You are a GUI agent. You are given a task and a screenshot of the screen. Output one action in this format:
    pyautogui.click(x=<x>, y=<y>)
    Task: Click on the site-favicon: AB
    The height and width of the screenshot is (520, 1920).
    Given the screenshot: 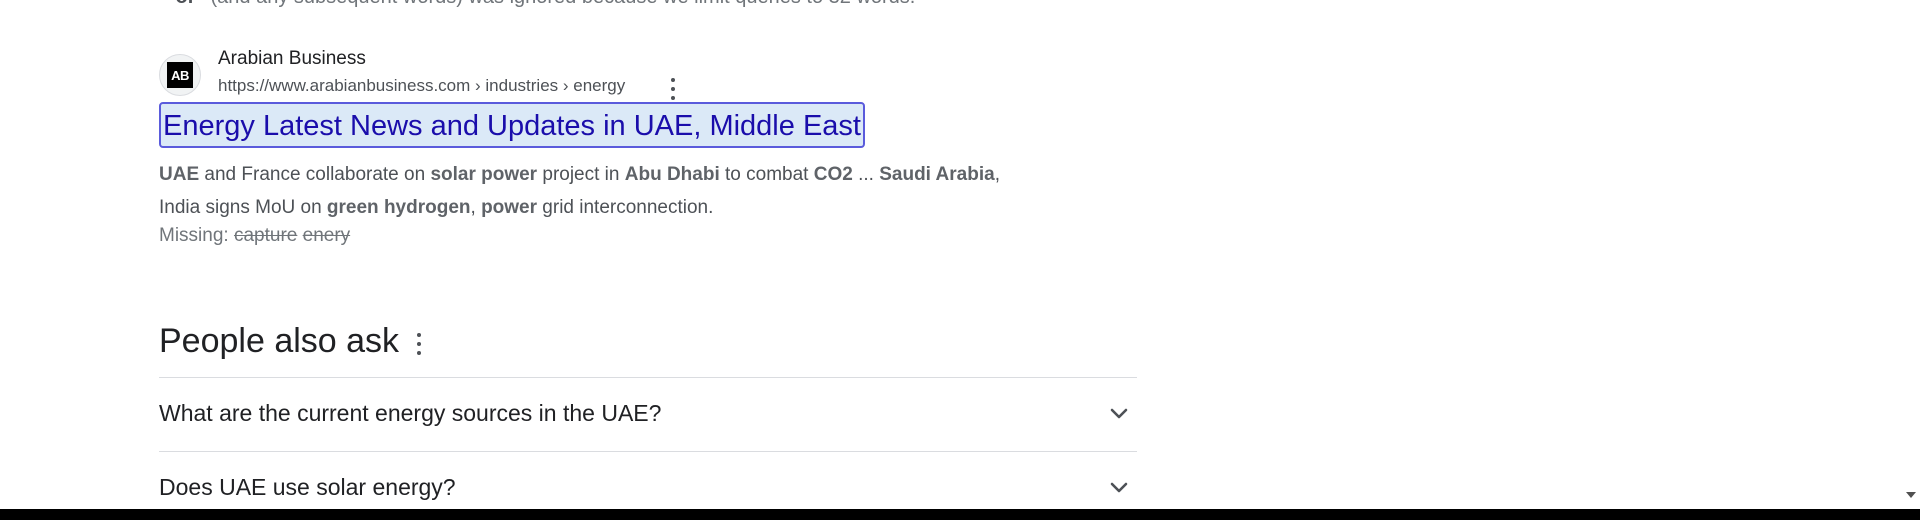 What is the action you would take?
    pyautogui.click(x=180, y=75)
    